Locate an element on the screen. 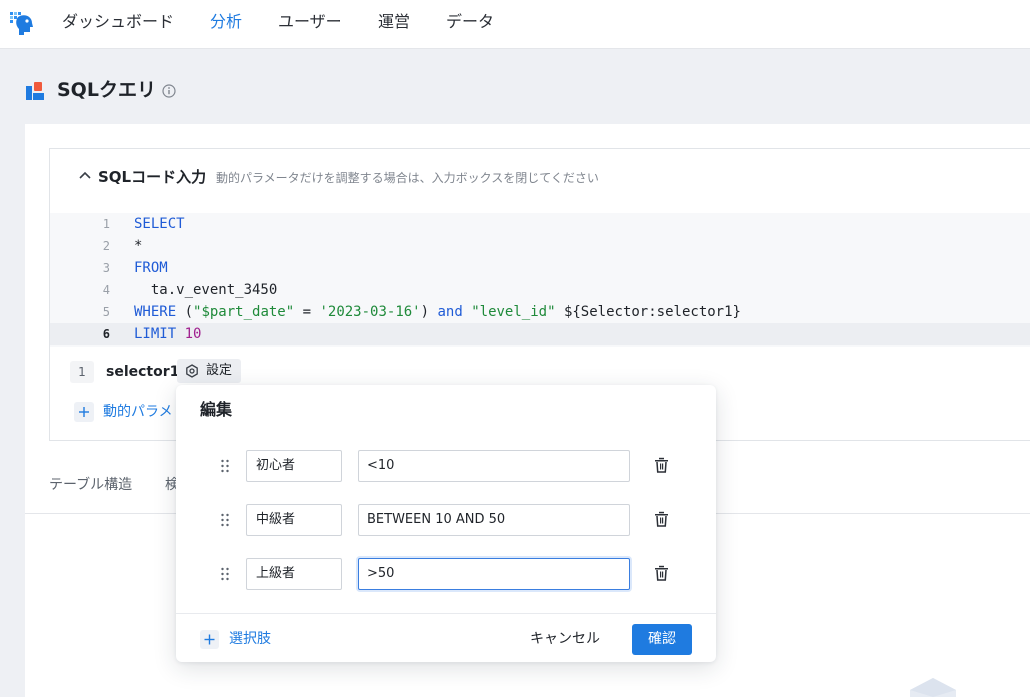  option-label-input: 初心者 is located at coordinates (294, 466).